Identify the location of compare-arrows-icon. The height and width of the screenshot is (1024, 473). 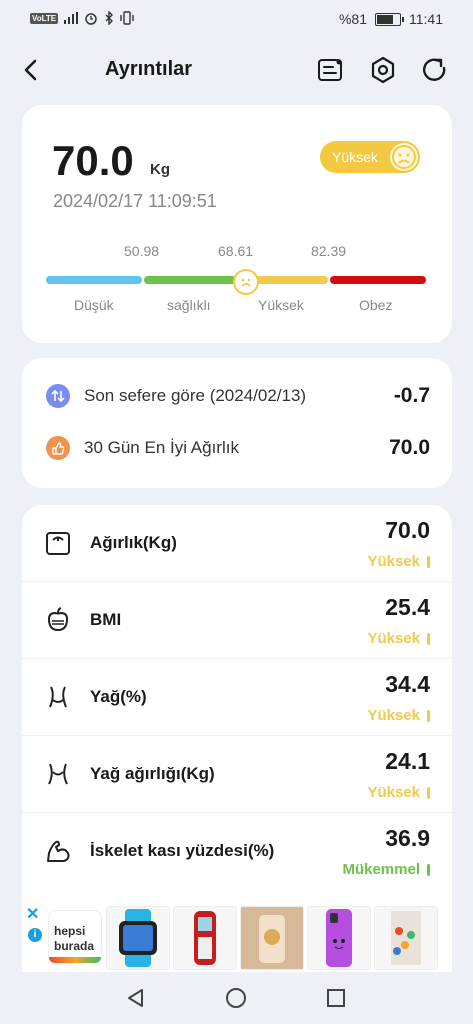
(58, 396).